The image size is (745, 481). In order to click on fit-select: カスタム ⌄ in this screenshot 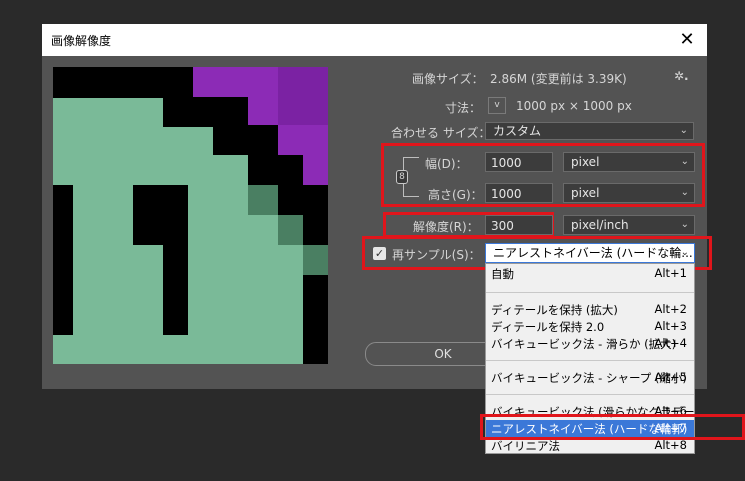, I will do `click(589, 131)`.